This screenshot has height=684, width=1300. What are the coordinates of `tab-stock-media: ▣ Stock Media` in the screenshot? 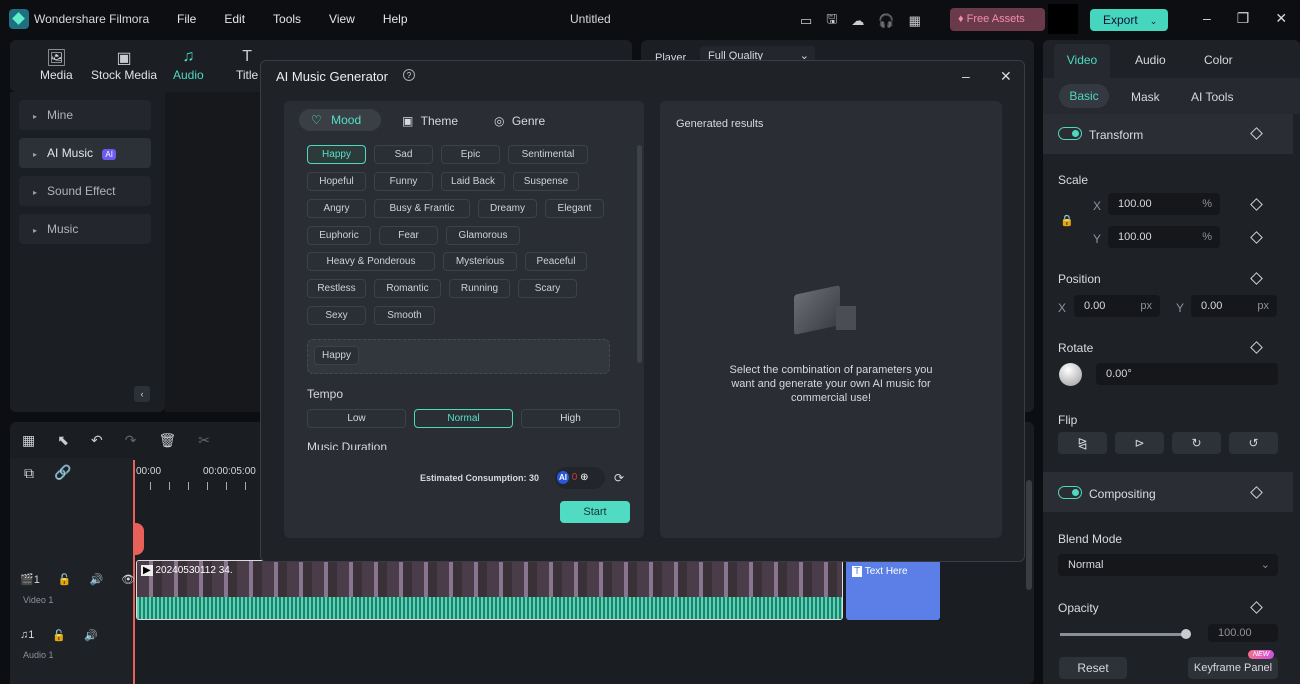 It's located at (124, 65).